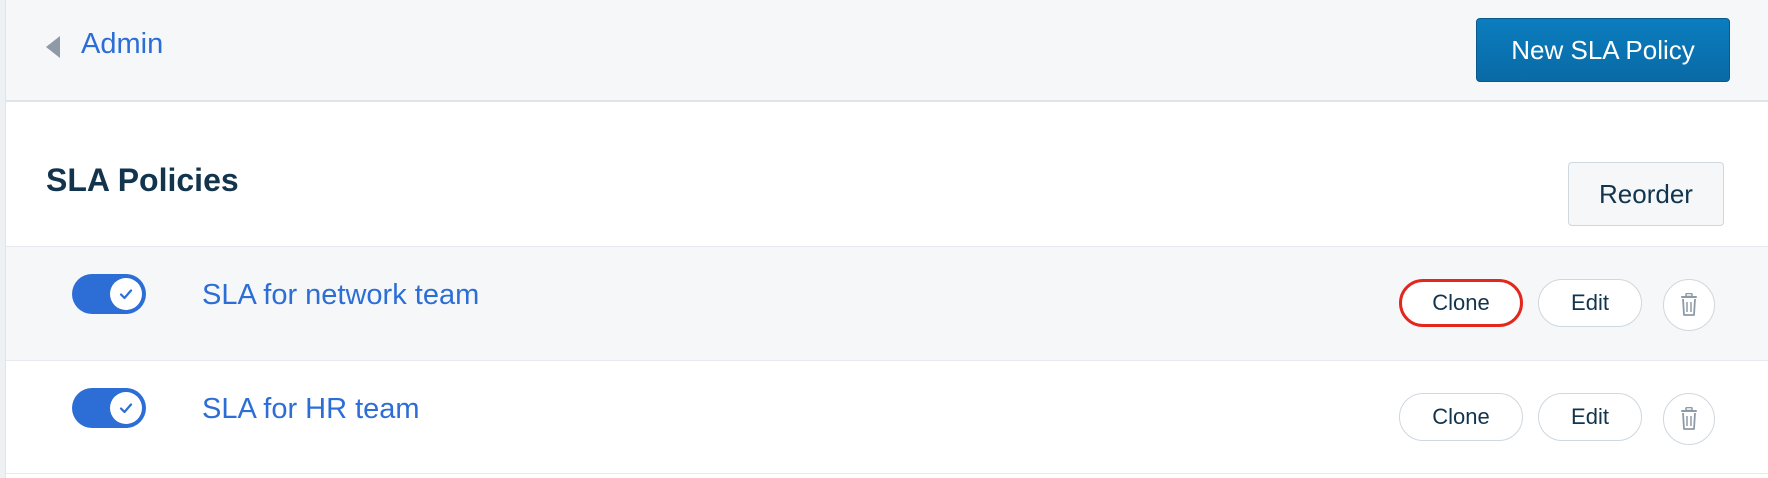 The height and width of the screenshot is (478, 1768). What do you see at coordinates (122, 44) in the screenshot?
I see `breadcrumb-admin-link: Admin` at bounding box center [122, 44].